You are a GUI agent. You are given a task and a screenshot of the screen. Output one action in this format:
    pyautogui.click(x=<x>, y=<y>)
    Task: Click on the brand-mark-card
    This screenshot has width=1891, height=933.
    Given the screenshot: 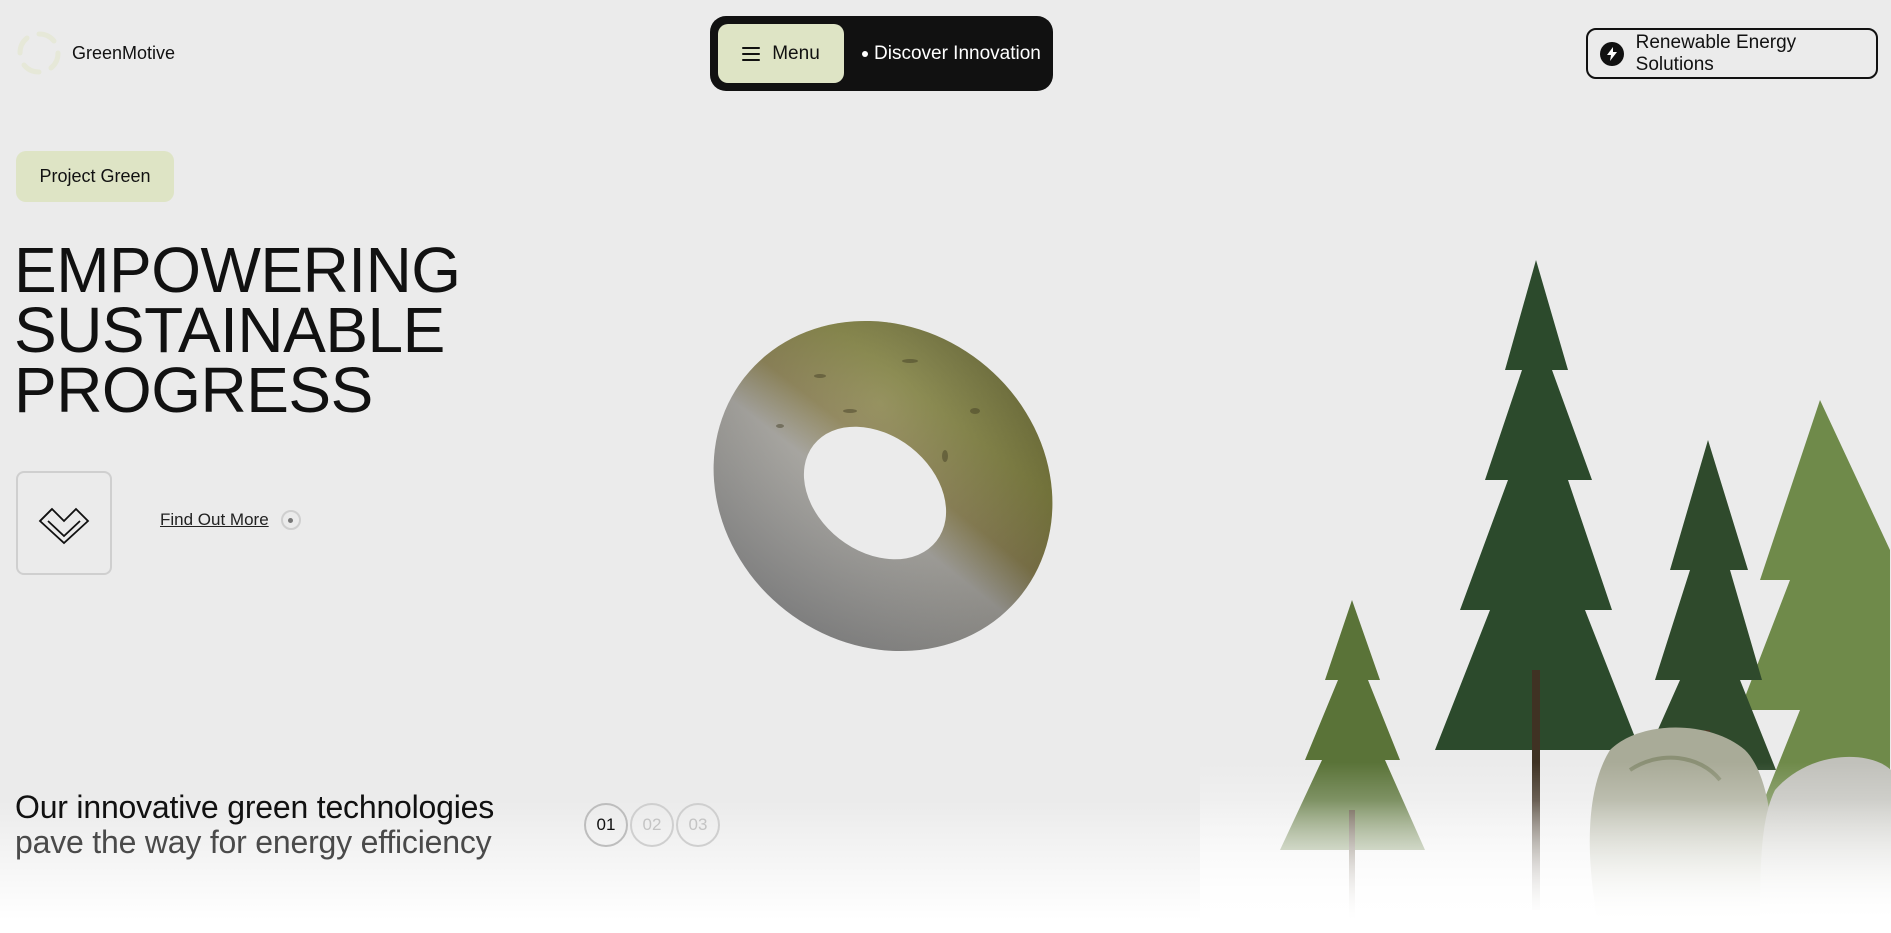 What is the action you would take?
    pyautogui.click(x=64, y=523)
    